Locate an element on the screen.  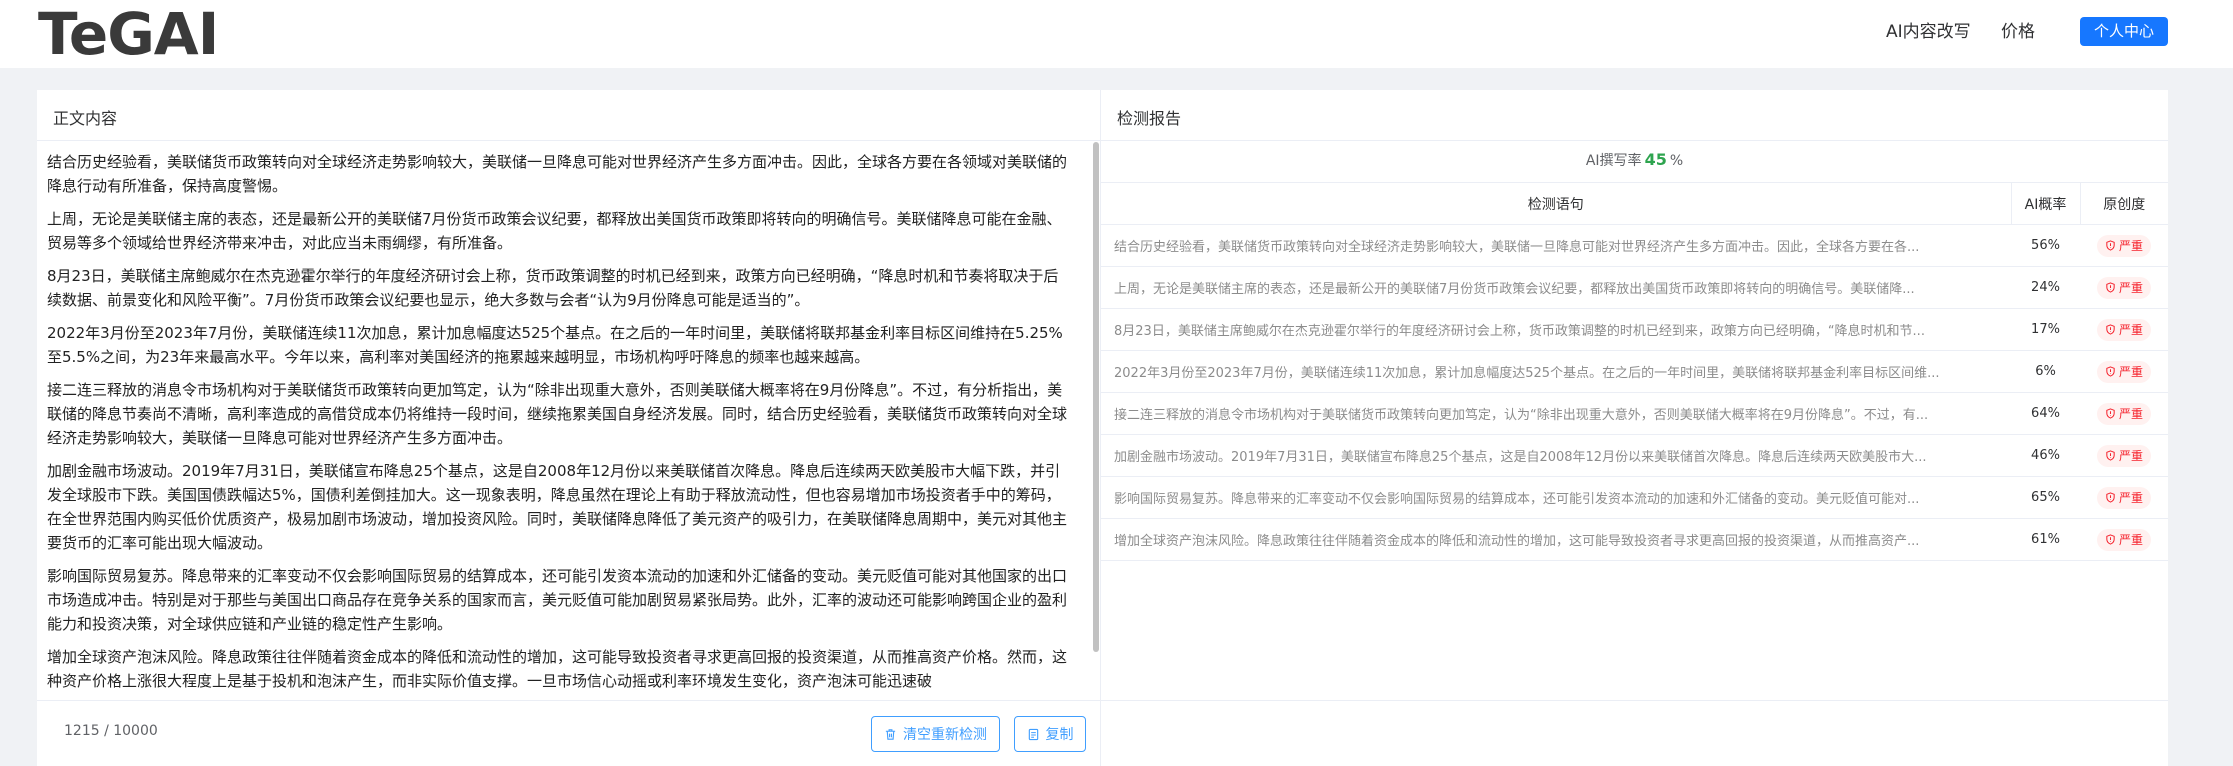
ai-rate-value: 45 is located at coordinates (1655, 159).